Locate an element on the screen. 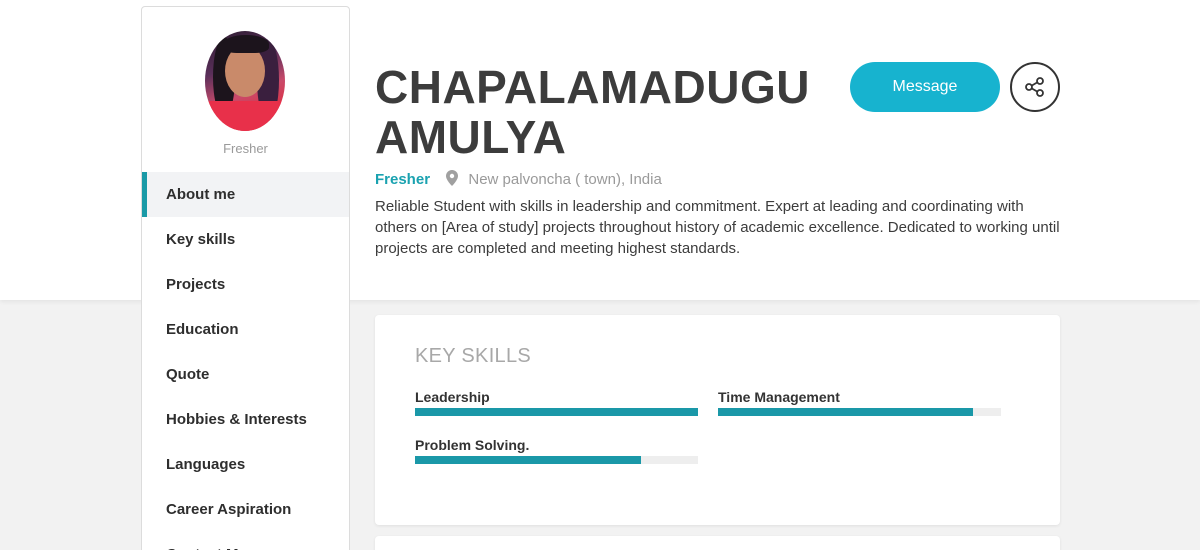  sidebar-item-education: Education is located at coordinates (245, 329).